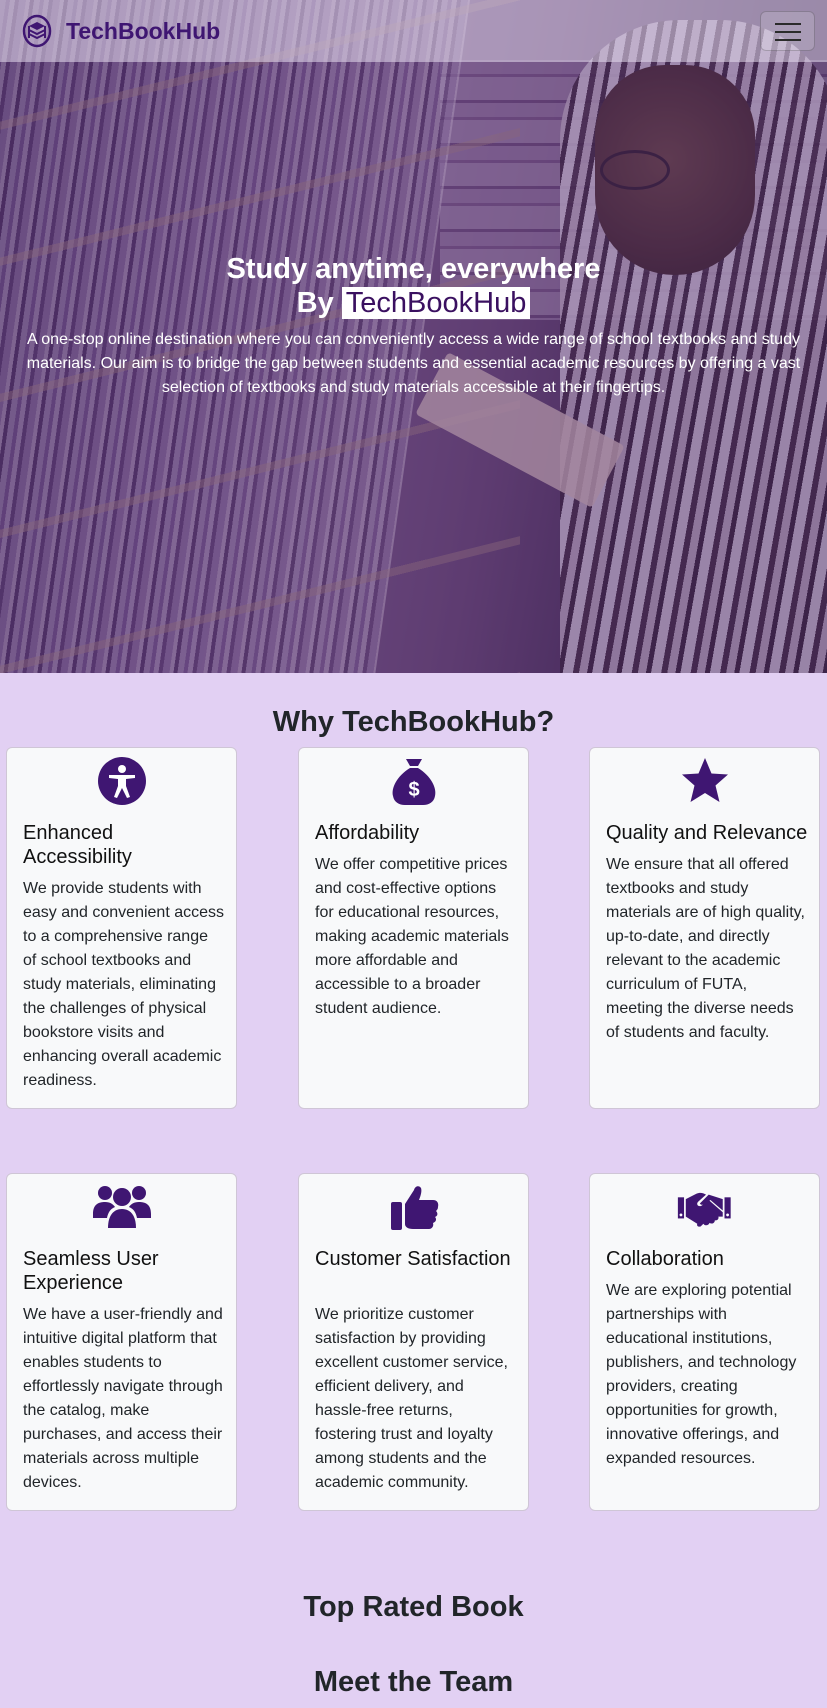 Image resolution: width=827 pixels, height=1708 pixels. Describe the element at coordinates (413, 31) in the screenshot. I see `navbar: TechBookHub` at that location.